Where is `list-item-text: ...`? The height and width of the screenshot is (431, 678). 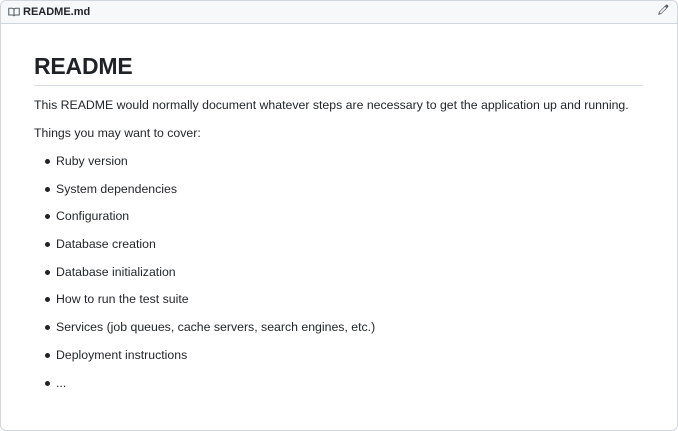 list-item-text: ... is located at coordinates (61, 382).